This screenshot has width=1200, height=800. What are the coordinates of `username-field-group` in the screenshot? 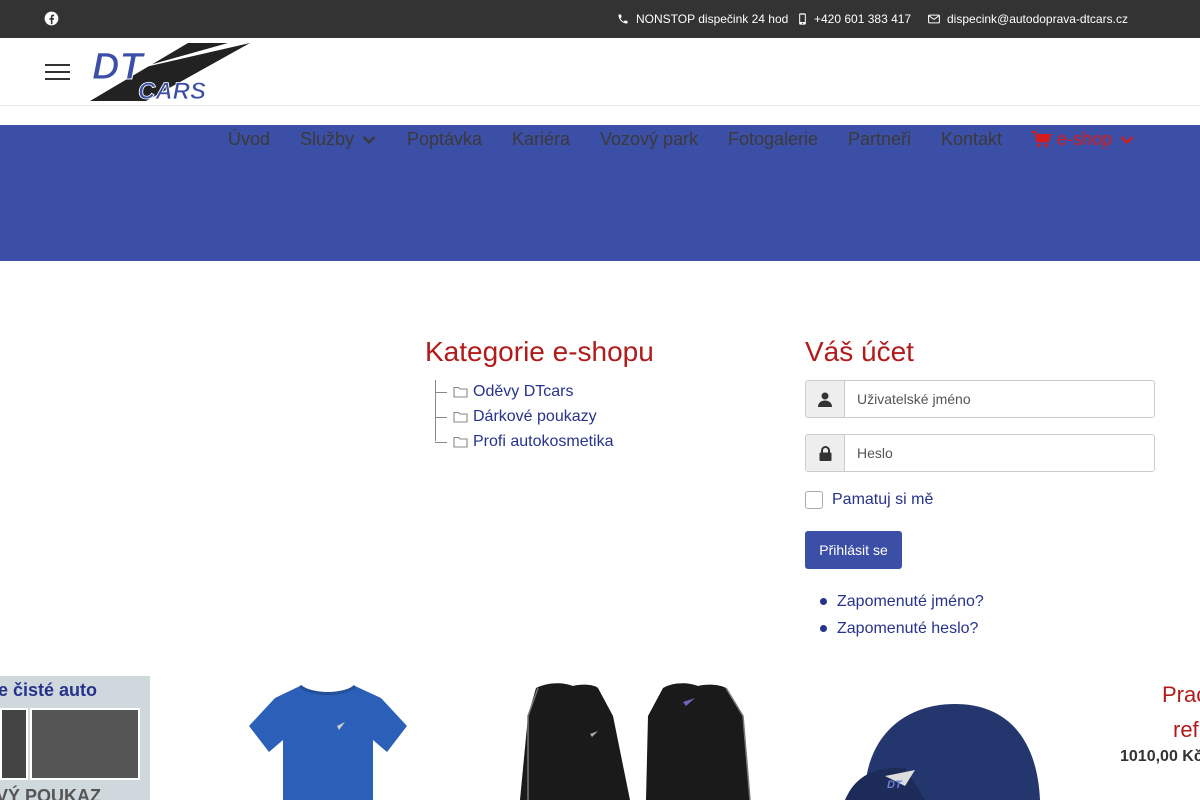 It's located at (980, 399).